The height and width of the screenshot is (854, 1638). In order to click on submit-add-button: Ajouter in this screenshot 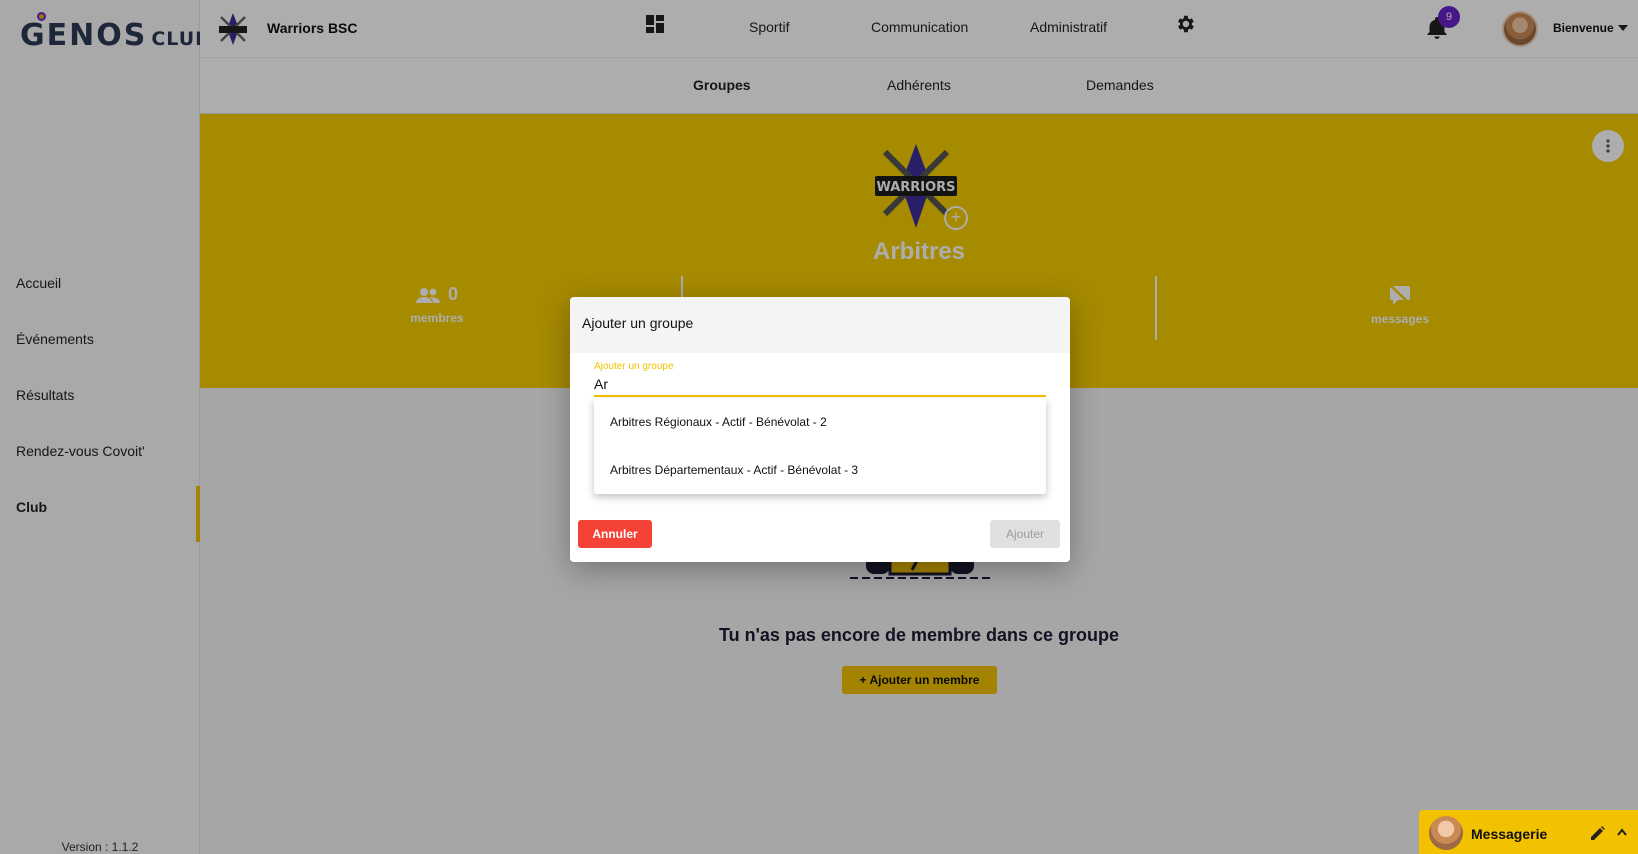, I will do `click(1025, 534)`.